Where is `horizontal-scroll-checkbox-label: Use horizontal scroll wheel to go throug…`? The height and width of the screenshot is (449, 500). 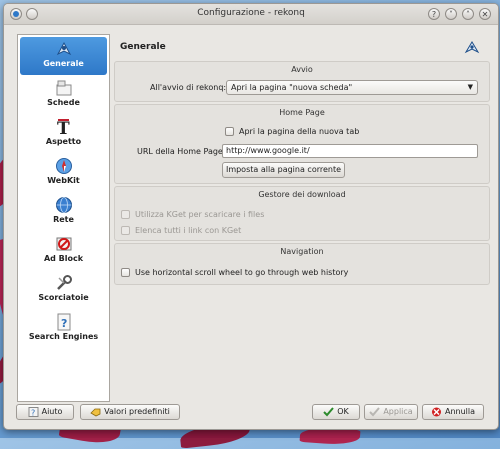
horizontal-scroll-checkbox-label: Use horizontal scroll wheel to go throug… is located at coordinates (241, 272).